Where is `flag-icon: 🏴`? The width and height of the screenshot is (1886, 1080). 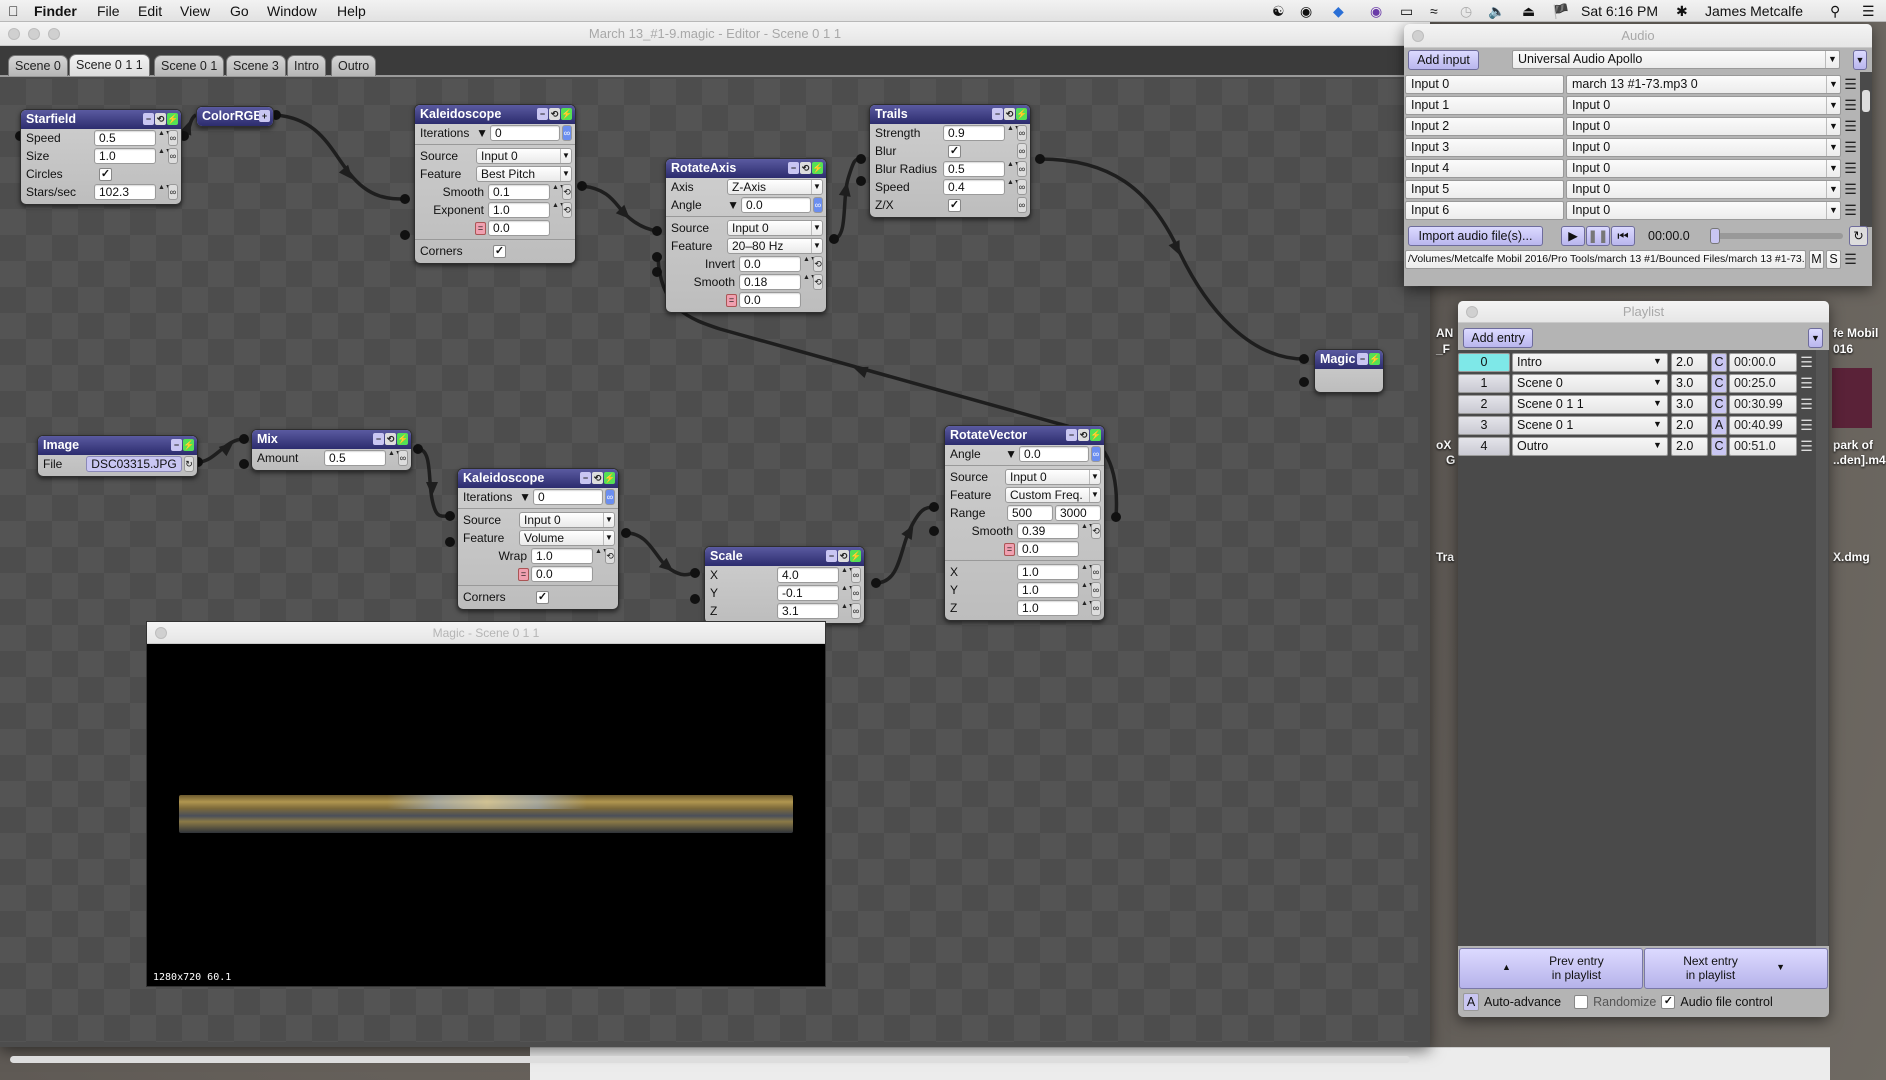
flag-icon: 🏴 is located at coordinates (1560, 11).